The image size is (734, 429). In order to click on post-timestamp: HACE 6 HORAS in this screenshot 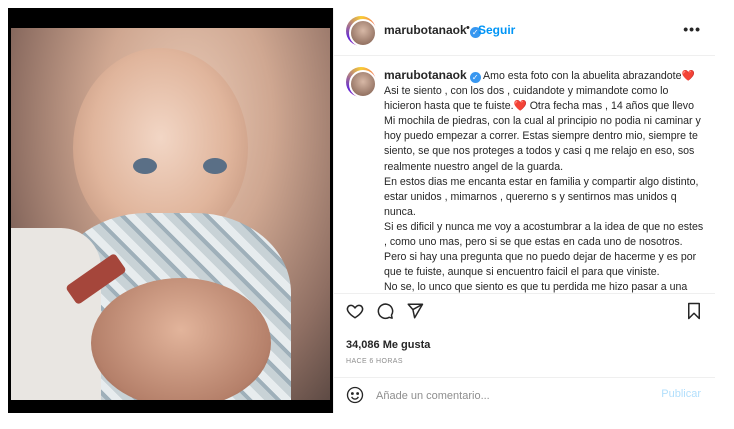, I will do `click(374, 361)`.